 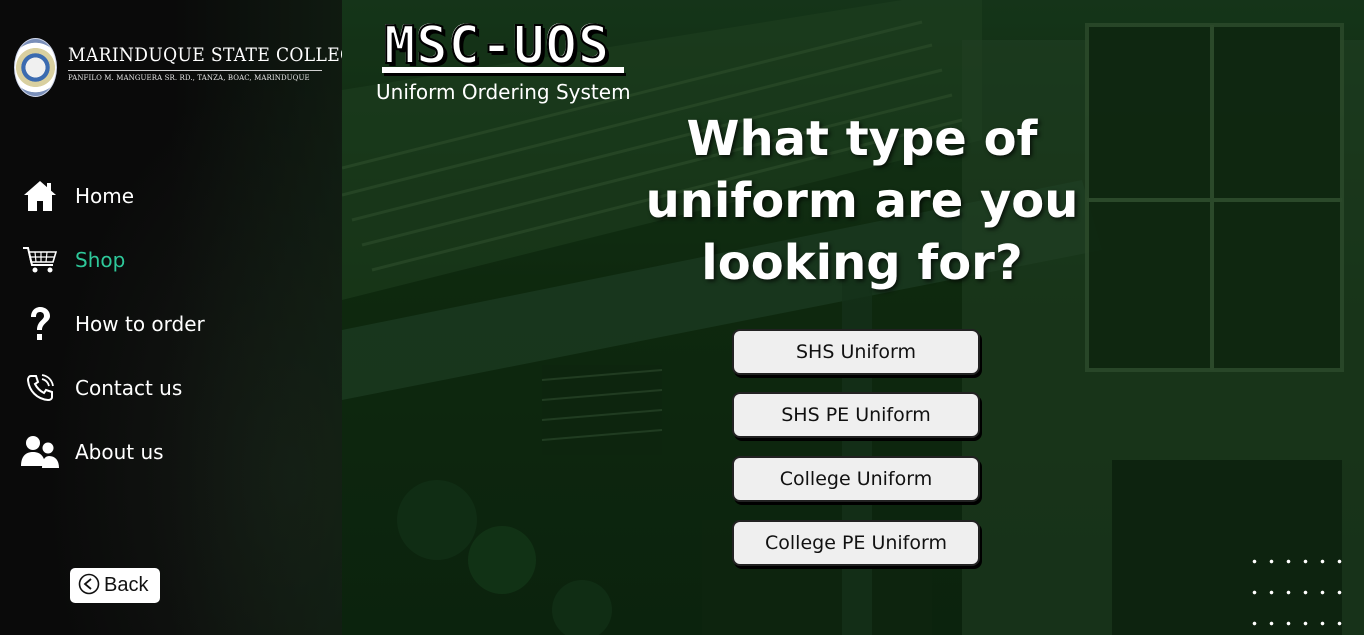 I want to click on nav-item-shop: Shop, so click(x=170, y=260).